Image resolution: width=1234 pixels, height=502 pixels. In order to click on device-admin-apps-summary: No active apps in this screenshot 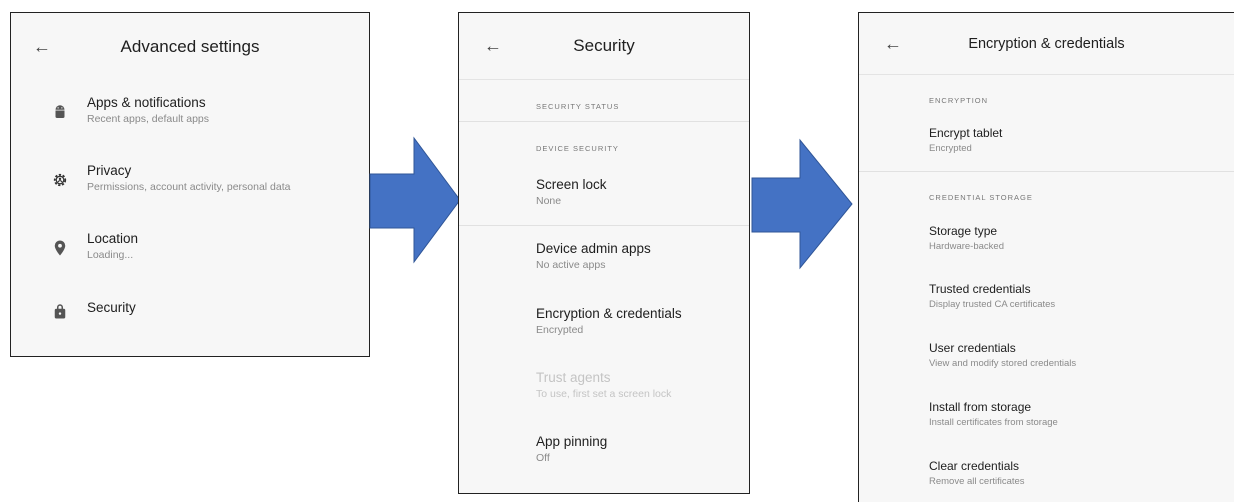, I will do `click(571, 265)`.